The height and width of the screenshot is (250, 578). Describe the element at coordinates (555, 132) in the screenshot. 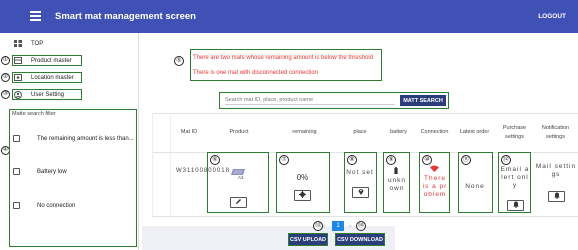

I see `column-header-notification-settings: Notification settings` at that location.